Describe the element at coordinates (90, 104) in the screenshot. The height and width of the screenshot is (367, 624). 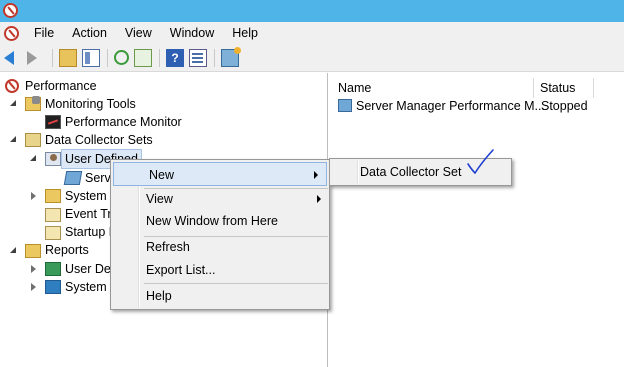
I see `tree-item-monitoring-tools: Monitoring Tools` at that location.